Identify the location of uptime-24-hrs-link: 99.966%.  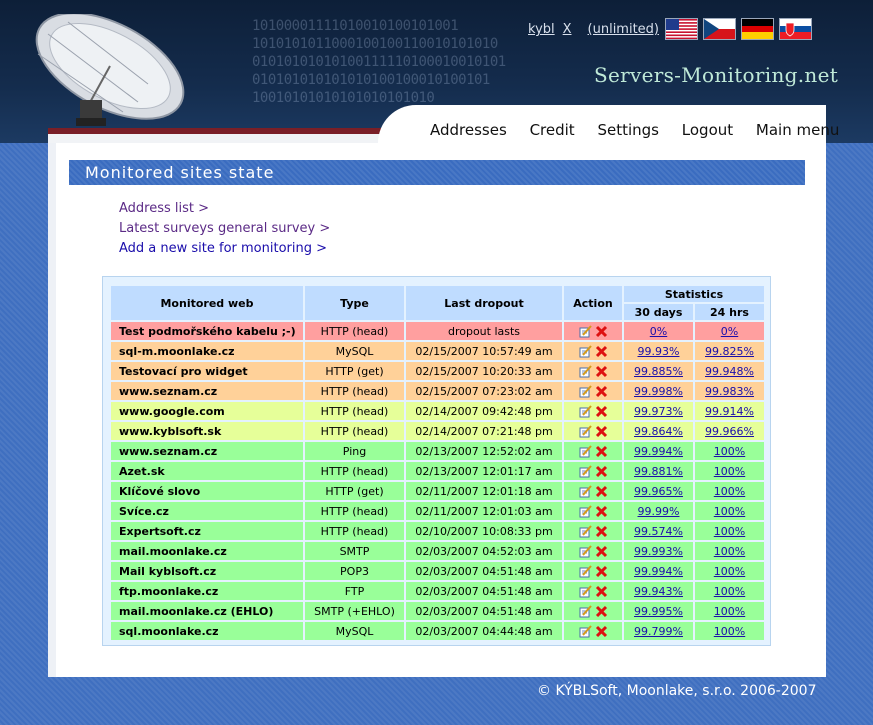
(729, 431).